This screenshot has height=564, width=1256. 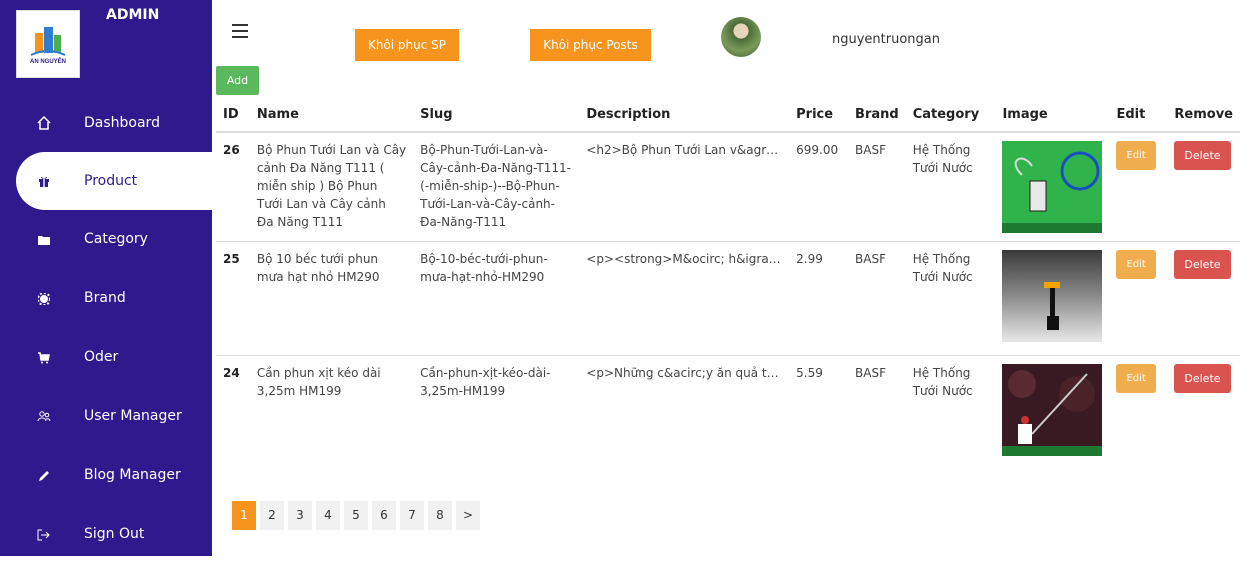 What do you see at coordinates (233, 115) in the screenshot?
I see `column-header-id: ID` at bounding box center [233, 115].